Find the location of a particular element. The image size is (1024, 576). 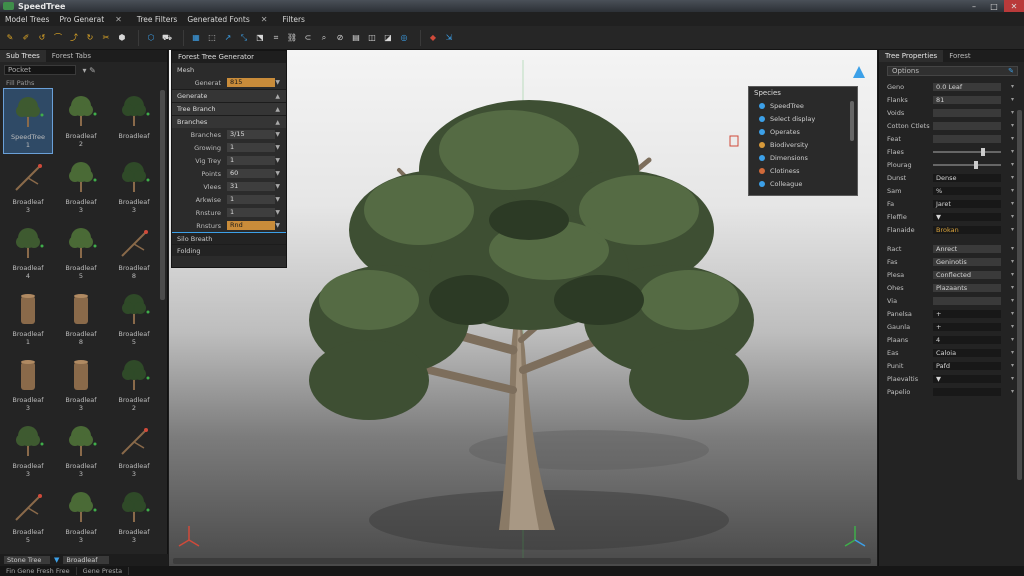

asset-type-field: Broadleaf is located at coordinates (86, 560).